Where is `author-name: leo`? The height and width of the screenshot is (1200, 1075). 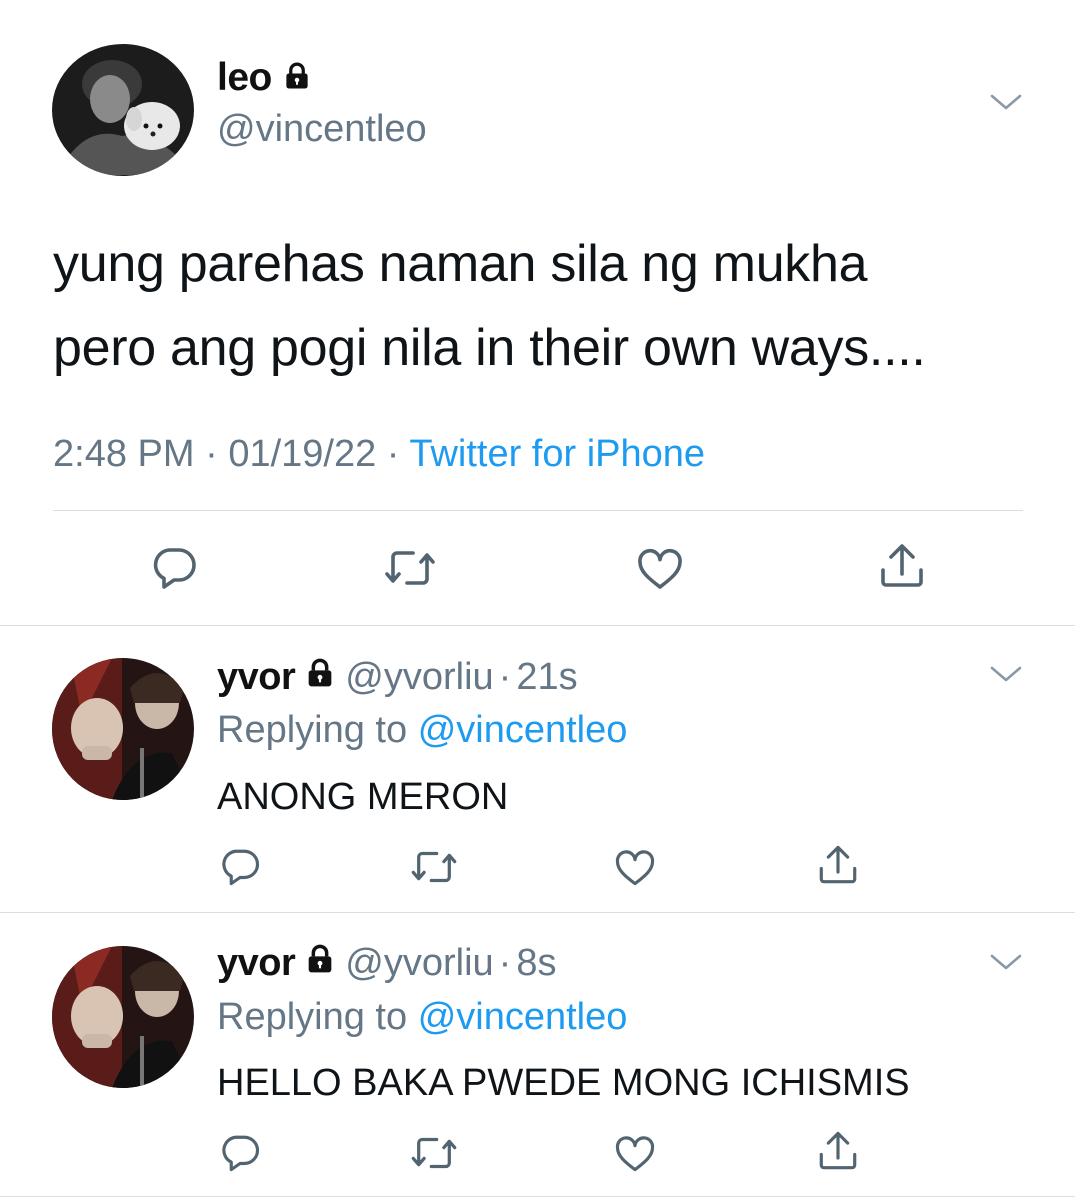 author-name: leo is located at coordinates (244, 78).